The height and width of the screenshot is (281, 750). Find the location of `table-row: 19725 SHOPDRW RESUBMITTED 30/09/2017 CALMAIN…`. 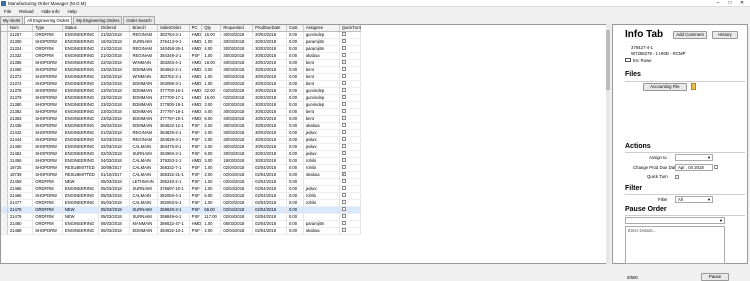

table-row: 19725 SHOPDRW RESUBMITTED 30/09/2017 CALMAIN… is located at coordinates (181, 168).